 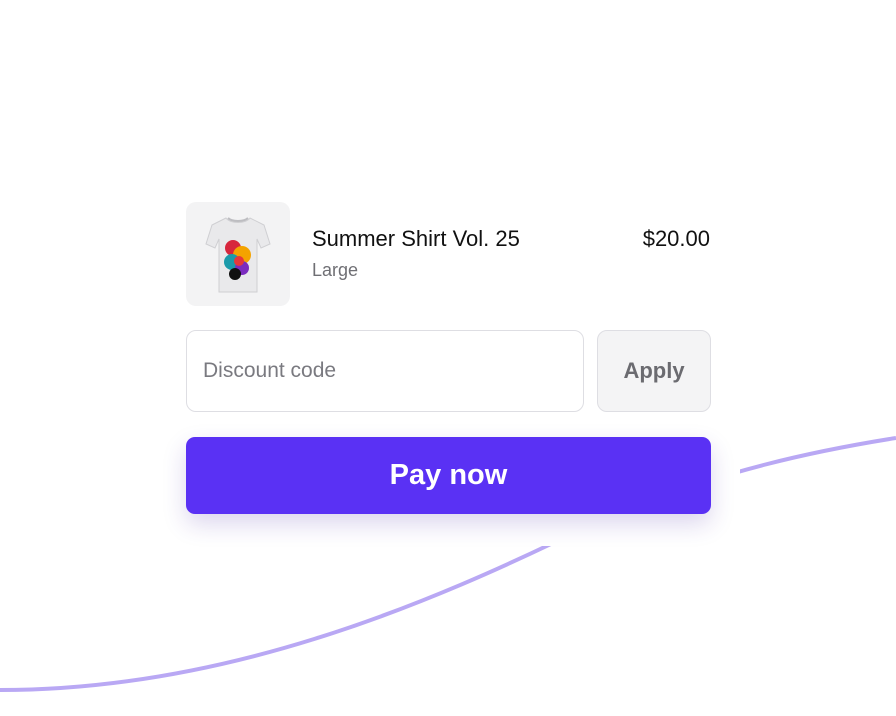 I want to click on product-variant: Large, so click(x=335, y=270).